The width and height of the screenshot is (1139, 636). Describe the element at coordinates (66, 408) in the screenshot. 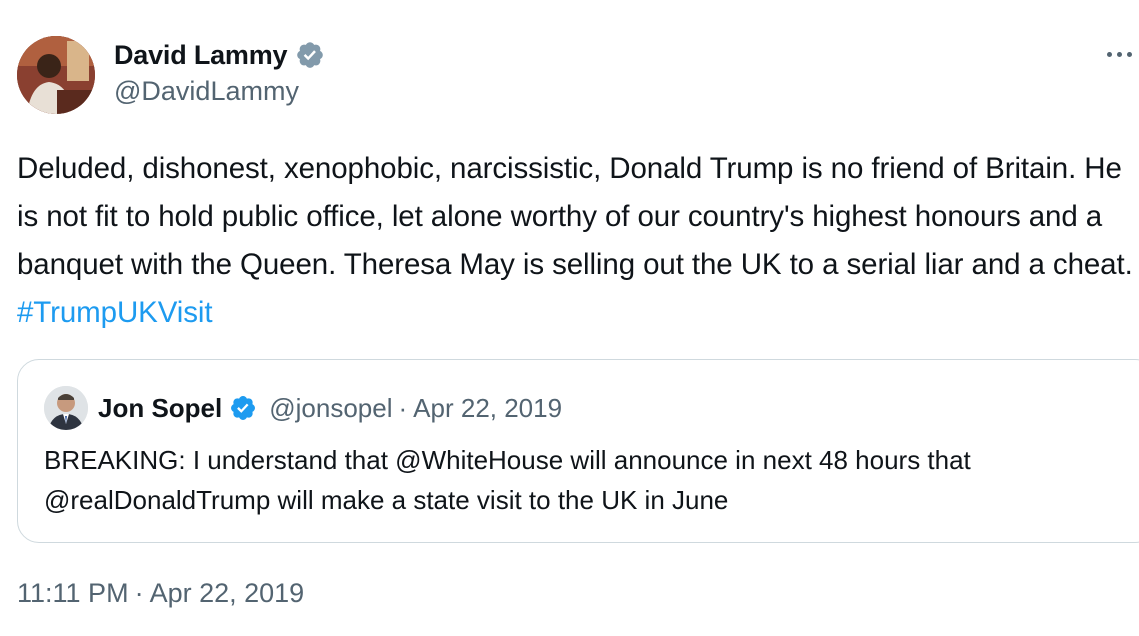

I see `quoted-author-avatar` at that location.